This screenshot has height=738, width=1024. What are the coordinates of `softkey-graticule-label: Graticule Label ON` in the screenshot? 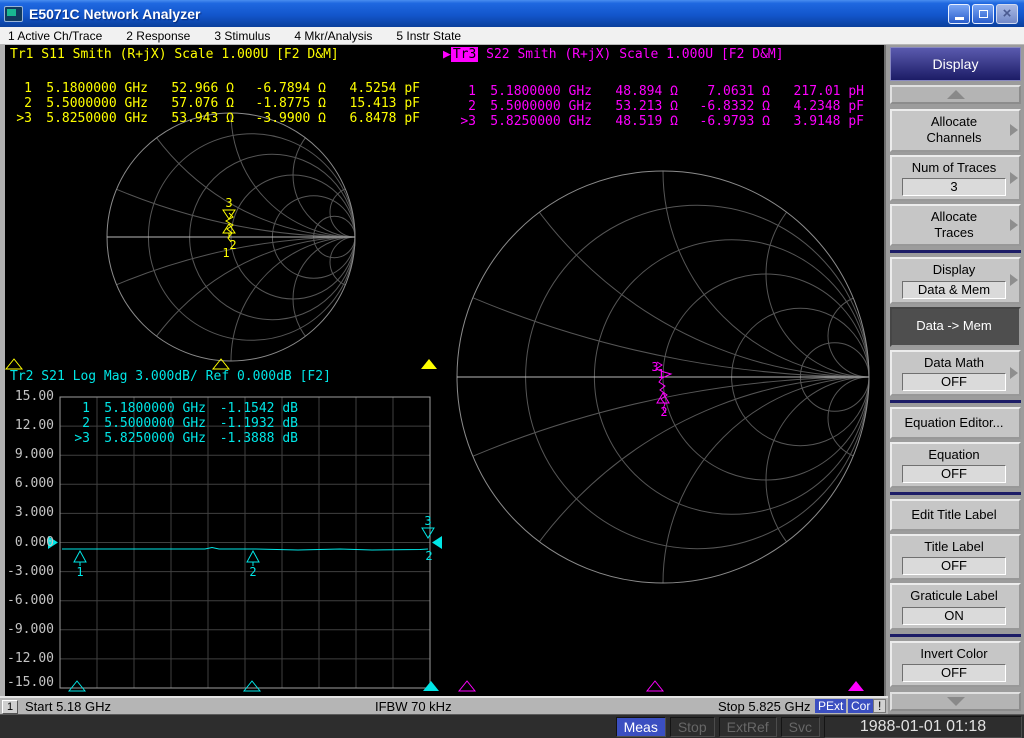 It's located at (955, 606).